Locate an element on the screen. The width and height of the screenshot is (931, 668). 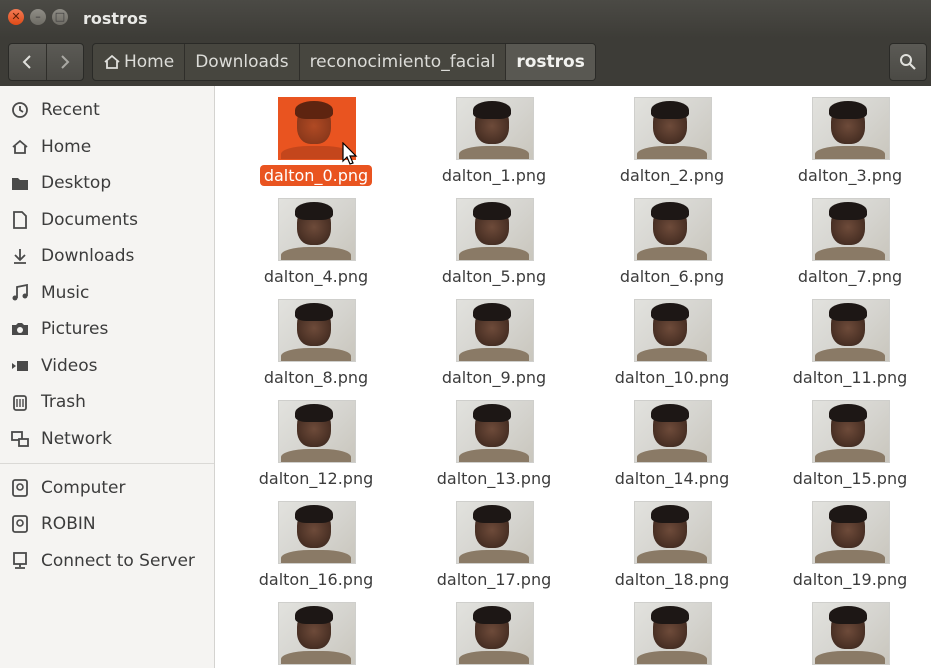
file-item: dalton_5.png is located at coordinates (494, 236).